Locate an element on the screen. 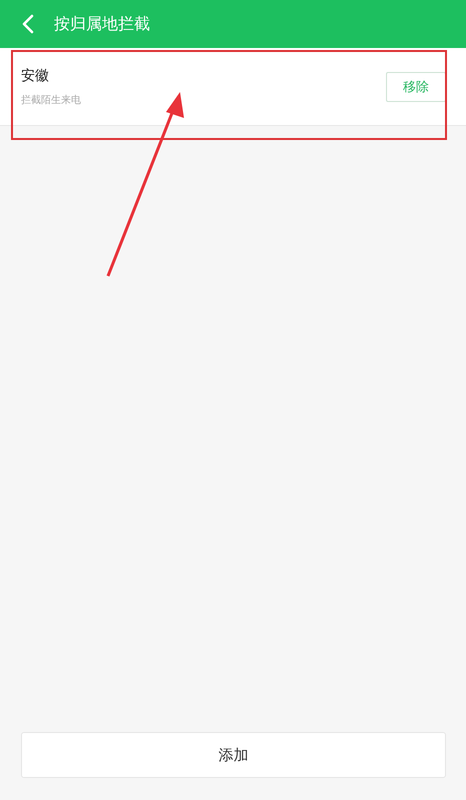  item-subtitle: 拦截陌生来电 is located at coordinates (51, 100).